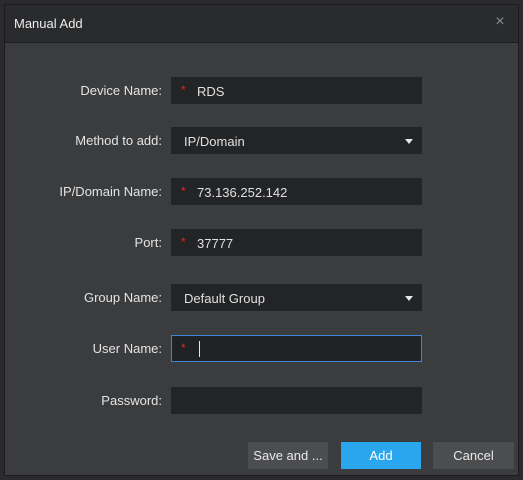  Describe the element at coordinates (296, 242) in the screenshot. I see `port-input: * 37777` at that location.